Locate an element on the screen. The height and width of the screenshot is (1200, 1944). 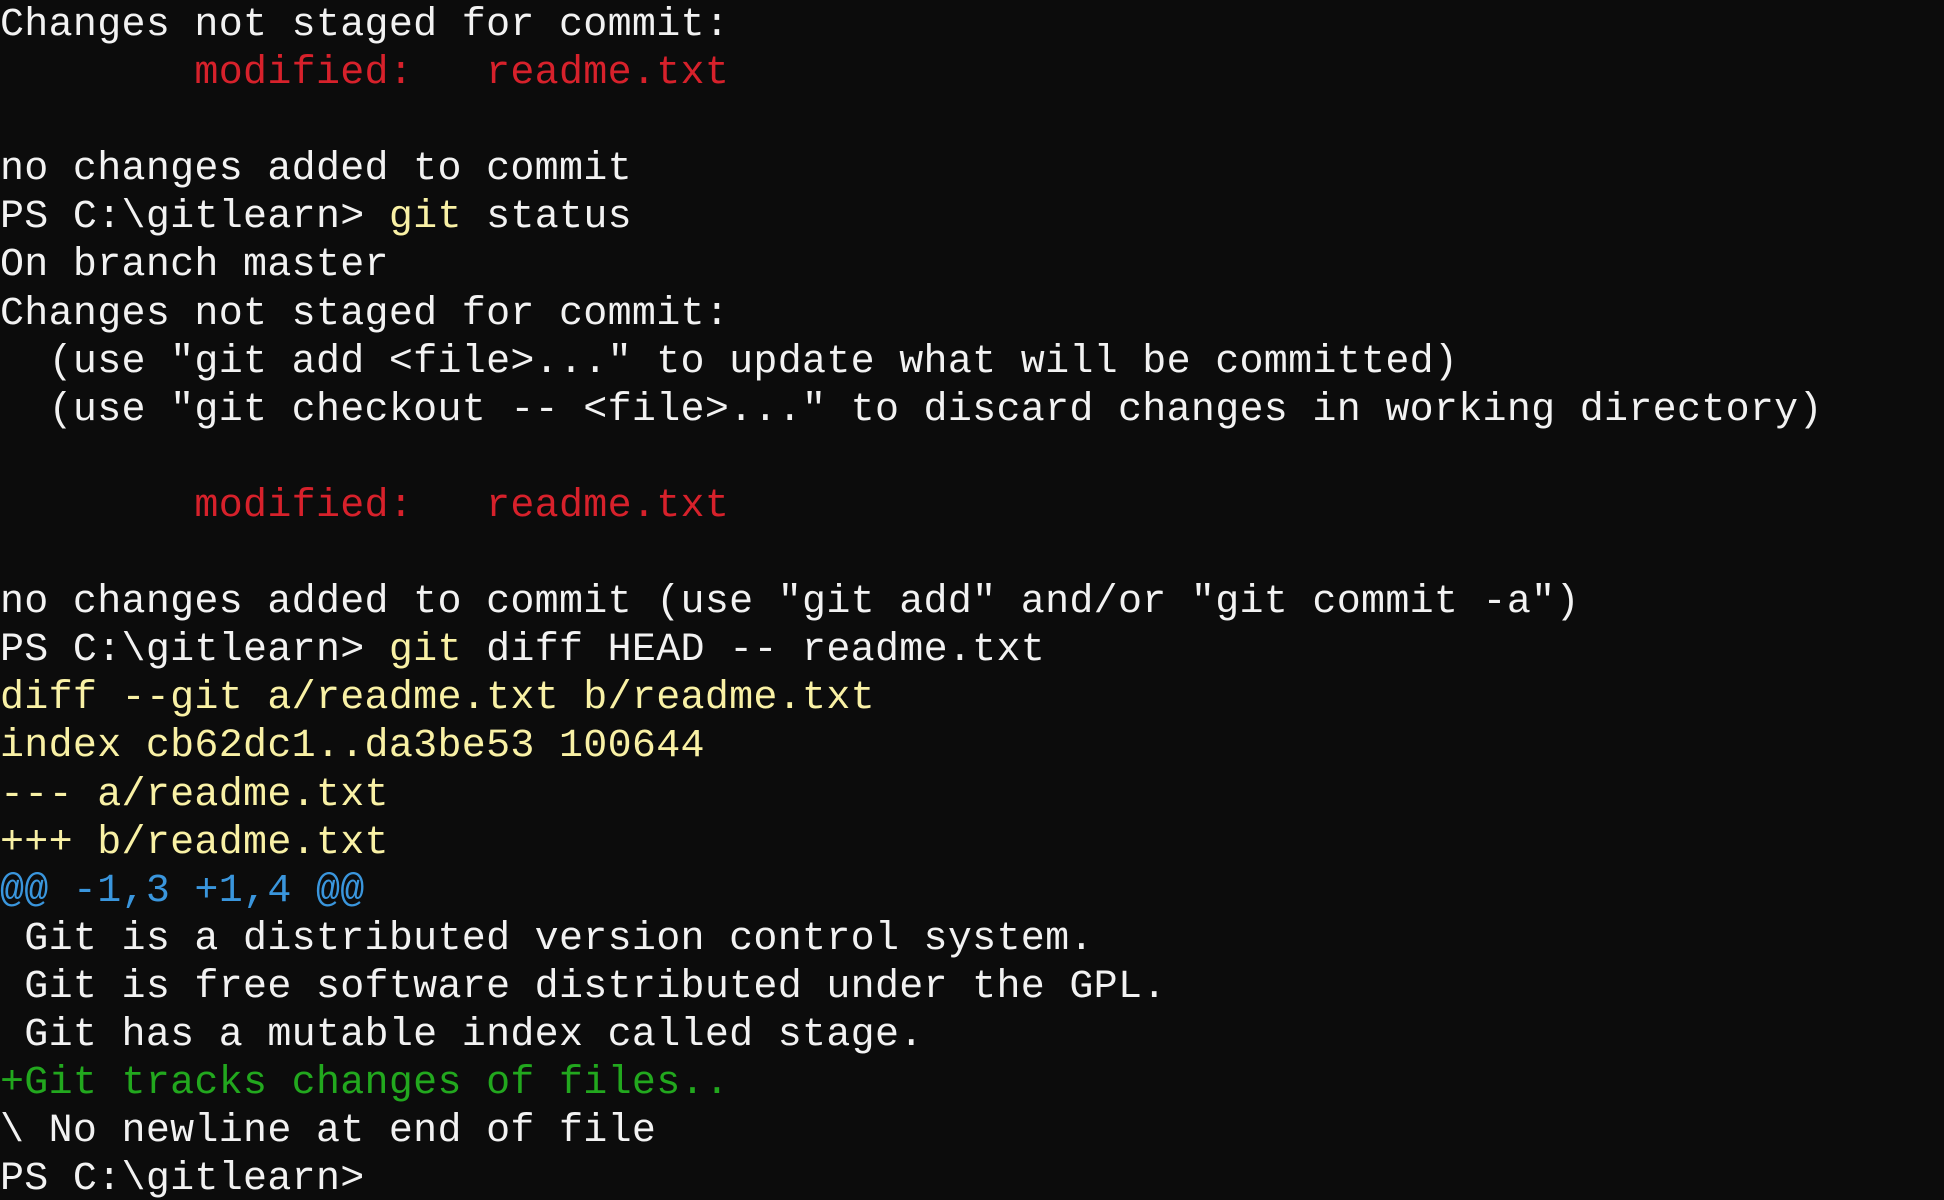
line-text: +Git tracks changes of files.. is located at coordinates (365, 1084).